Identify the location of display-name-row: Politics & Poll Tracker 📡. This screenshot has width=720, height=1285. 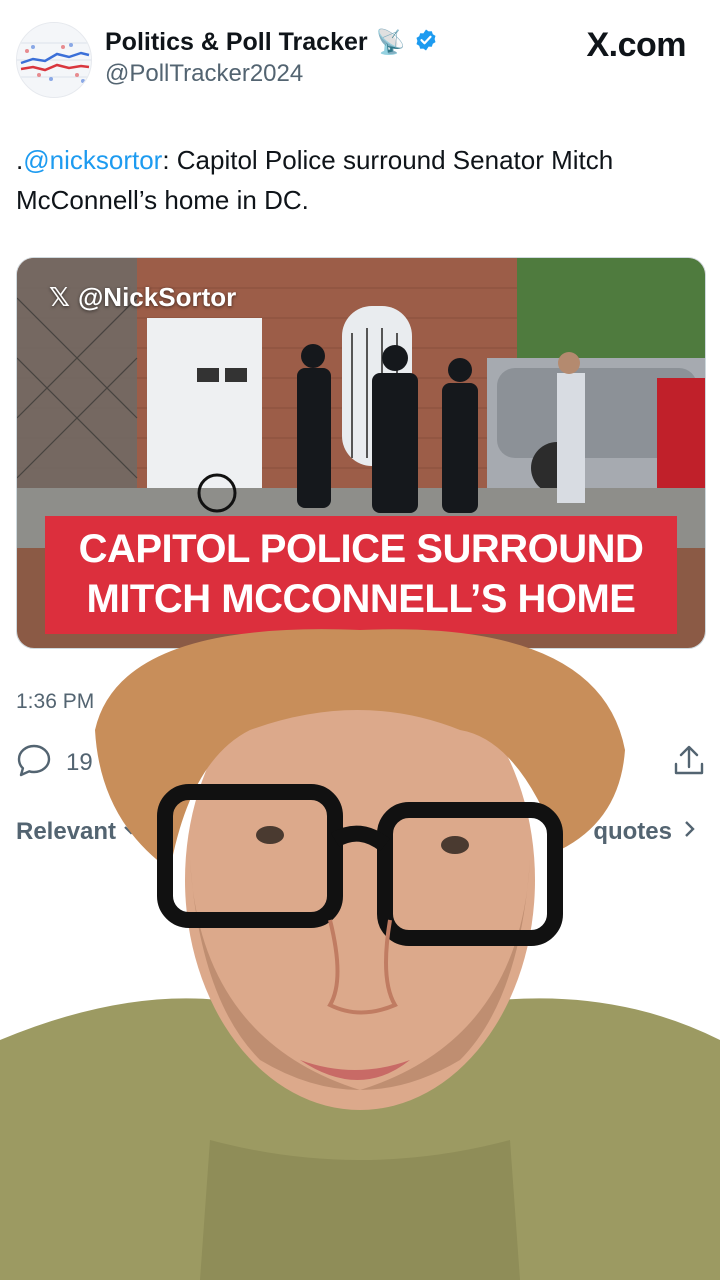
(271, 42).